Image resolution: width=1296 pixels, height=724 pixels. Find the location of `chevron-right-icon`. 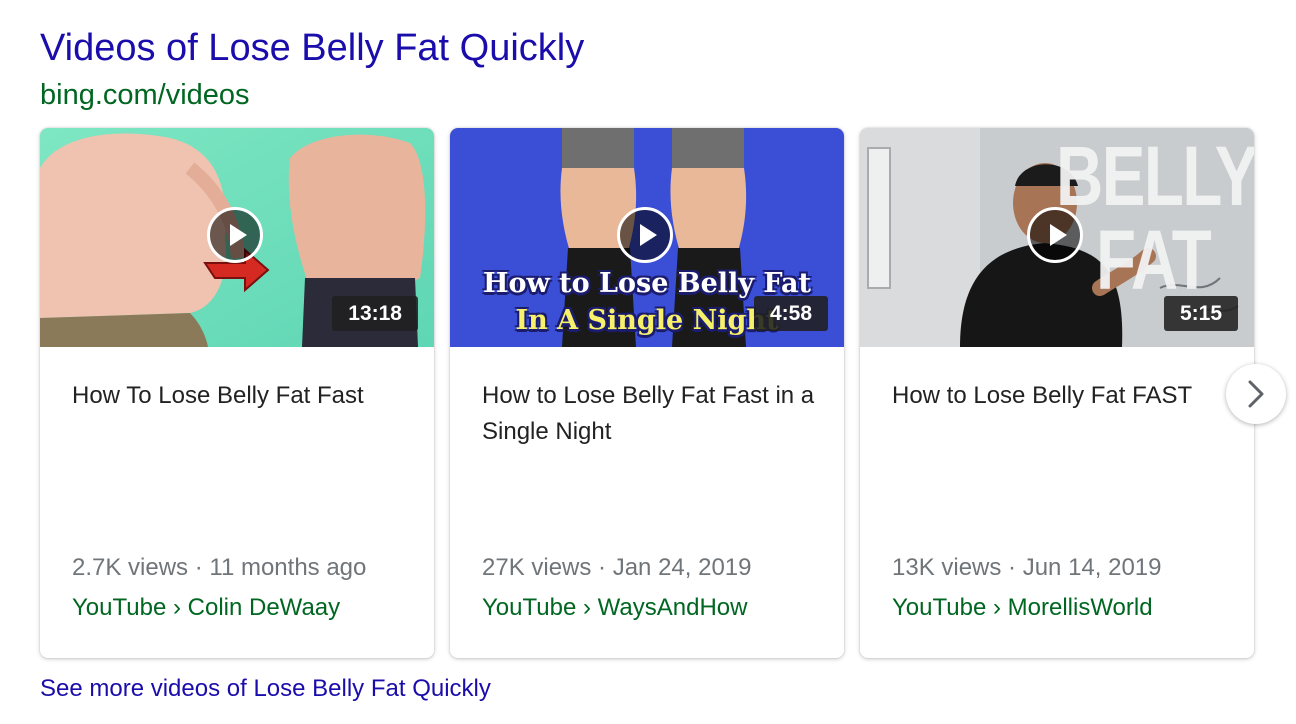

chevron-right-icon is located at coordinates (1256, 394).